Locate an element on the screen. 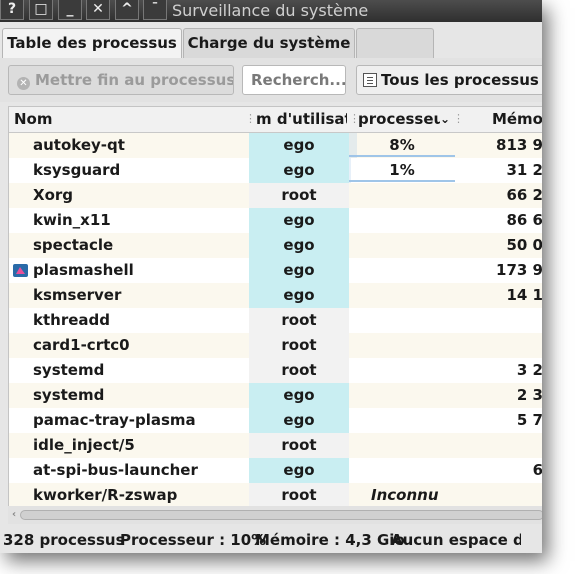 The image size is (578, 574). plasma-icon is located at coordinates (20, 270).